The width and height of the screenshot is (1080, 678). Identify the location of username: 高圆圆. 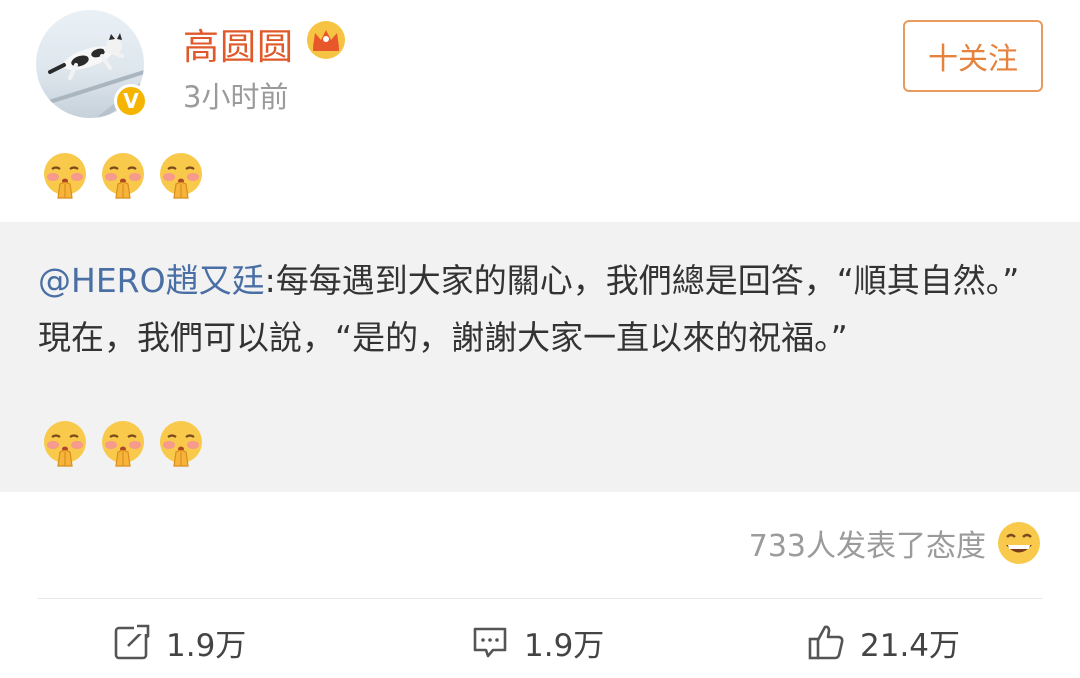
(238, 44).